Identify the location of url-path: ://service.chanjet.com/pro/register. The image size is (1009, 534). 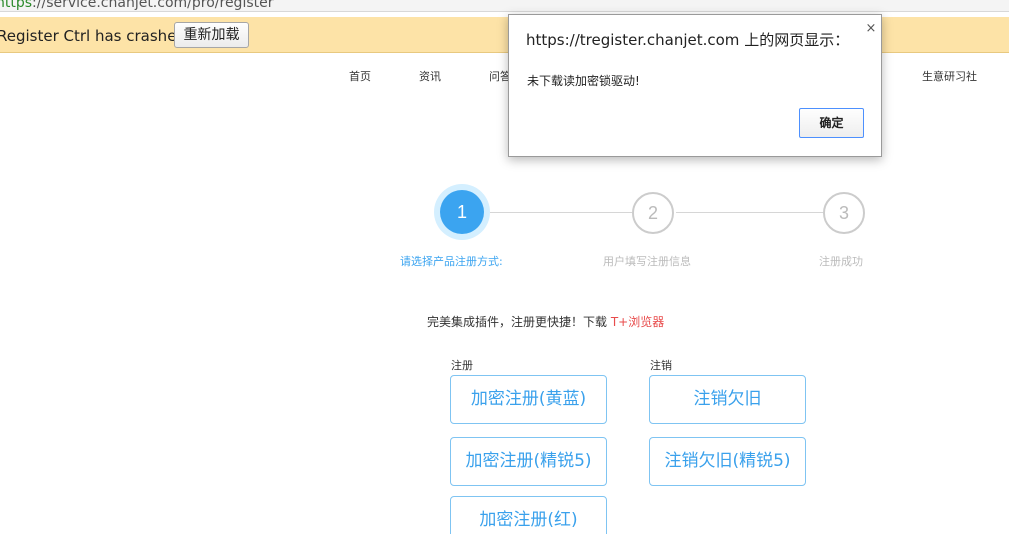
(153, 5).